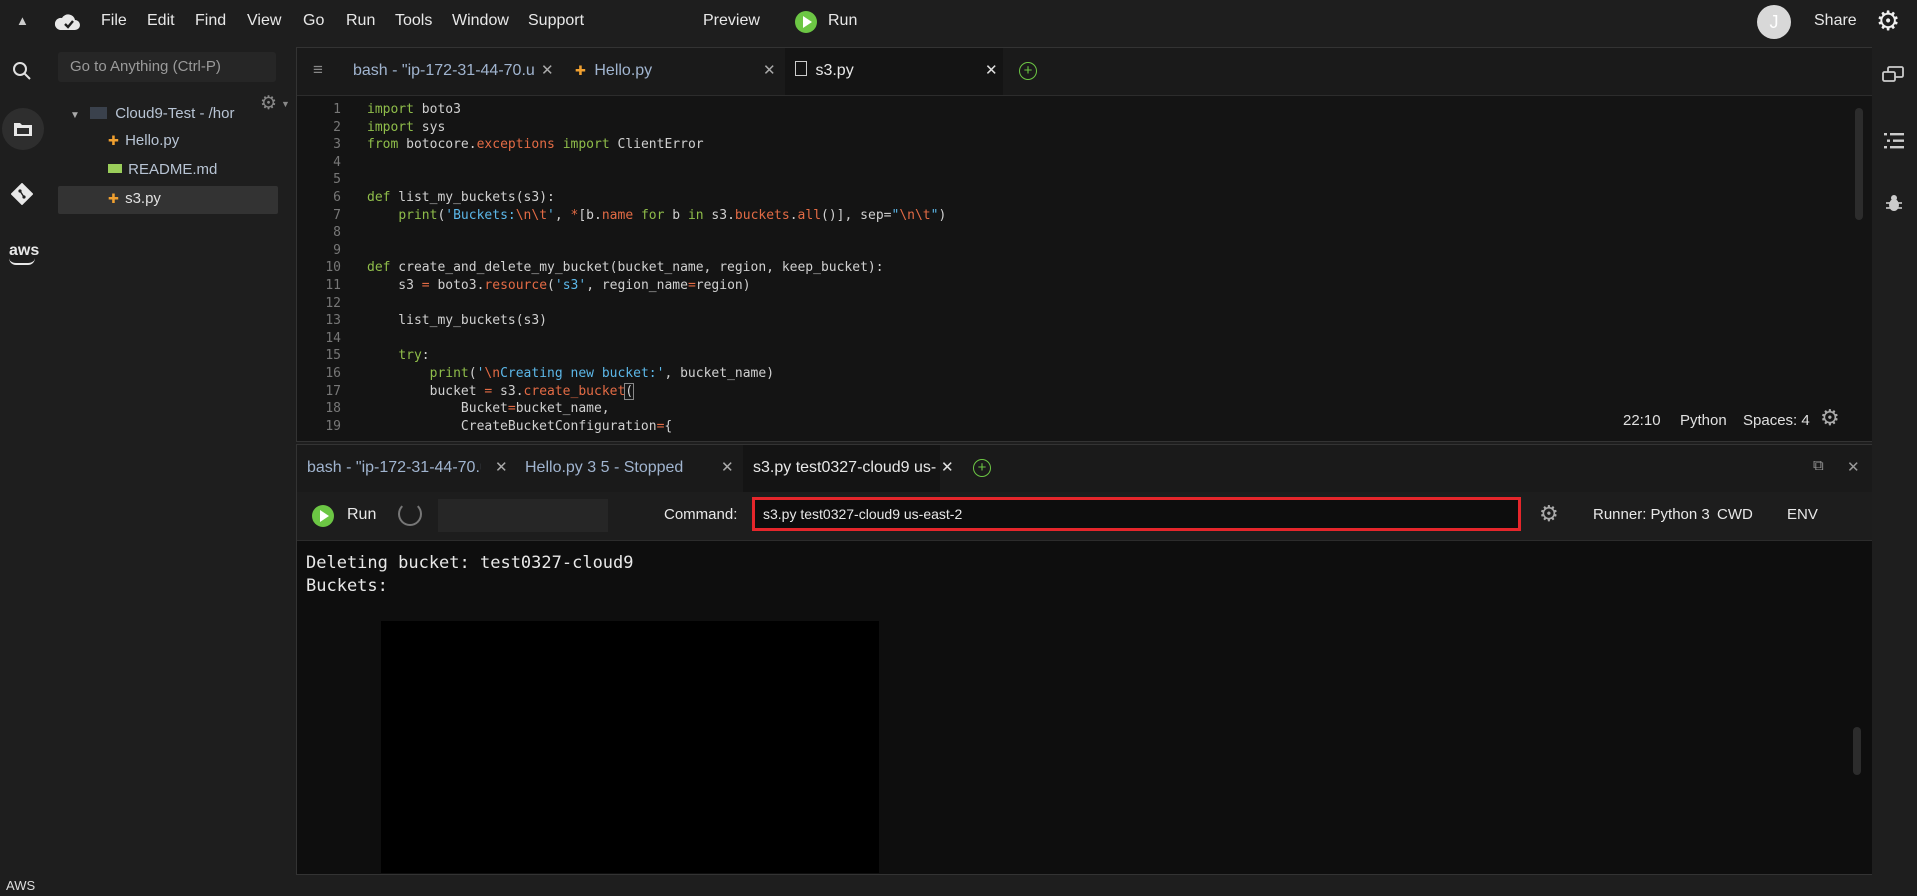  Describe the element at coordinates (313, 21) in the screenshot. I see `menu-go: Go` at that location.